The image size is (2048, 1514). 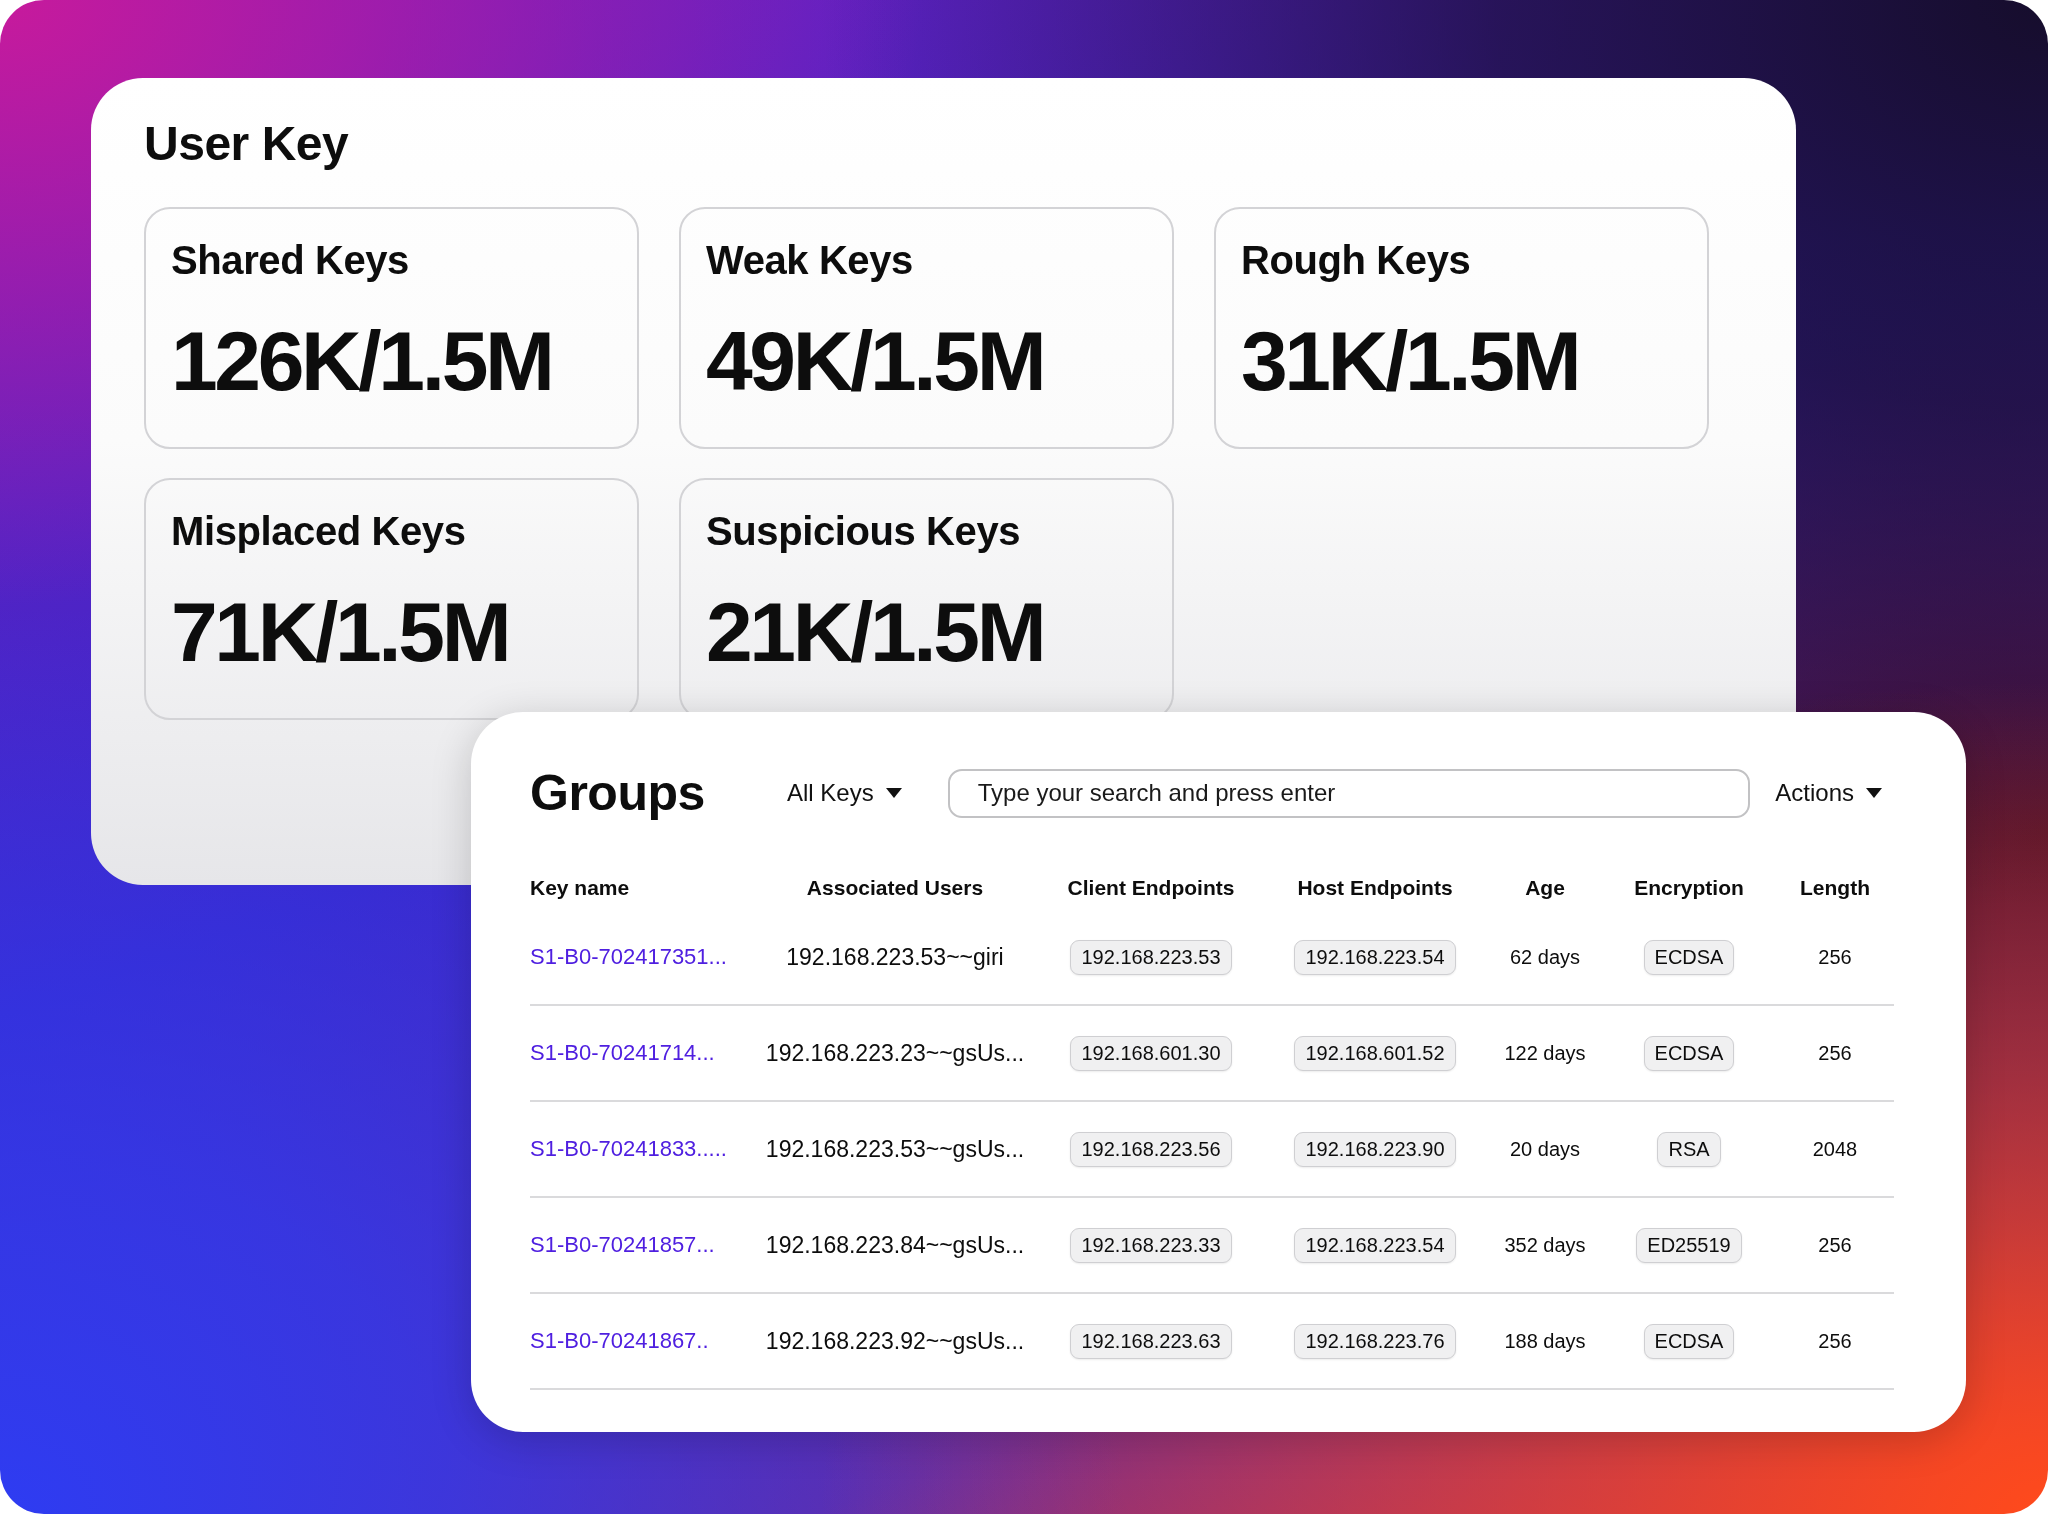 What do you see at coordinates (1375, 888) in the screenshot?
I see `column-header: Host Endpoints` at bounding box center [1375, 888].